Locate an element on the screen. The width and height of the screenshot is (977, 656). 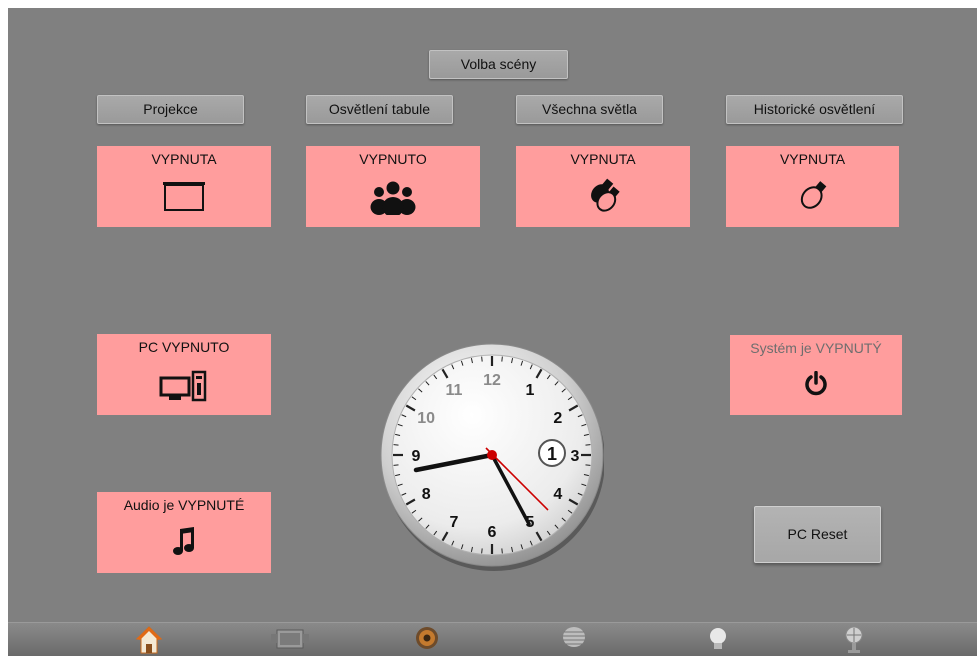
audio-status: Audio je VYPNUTÉ is located at coordinates (184, 505).